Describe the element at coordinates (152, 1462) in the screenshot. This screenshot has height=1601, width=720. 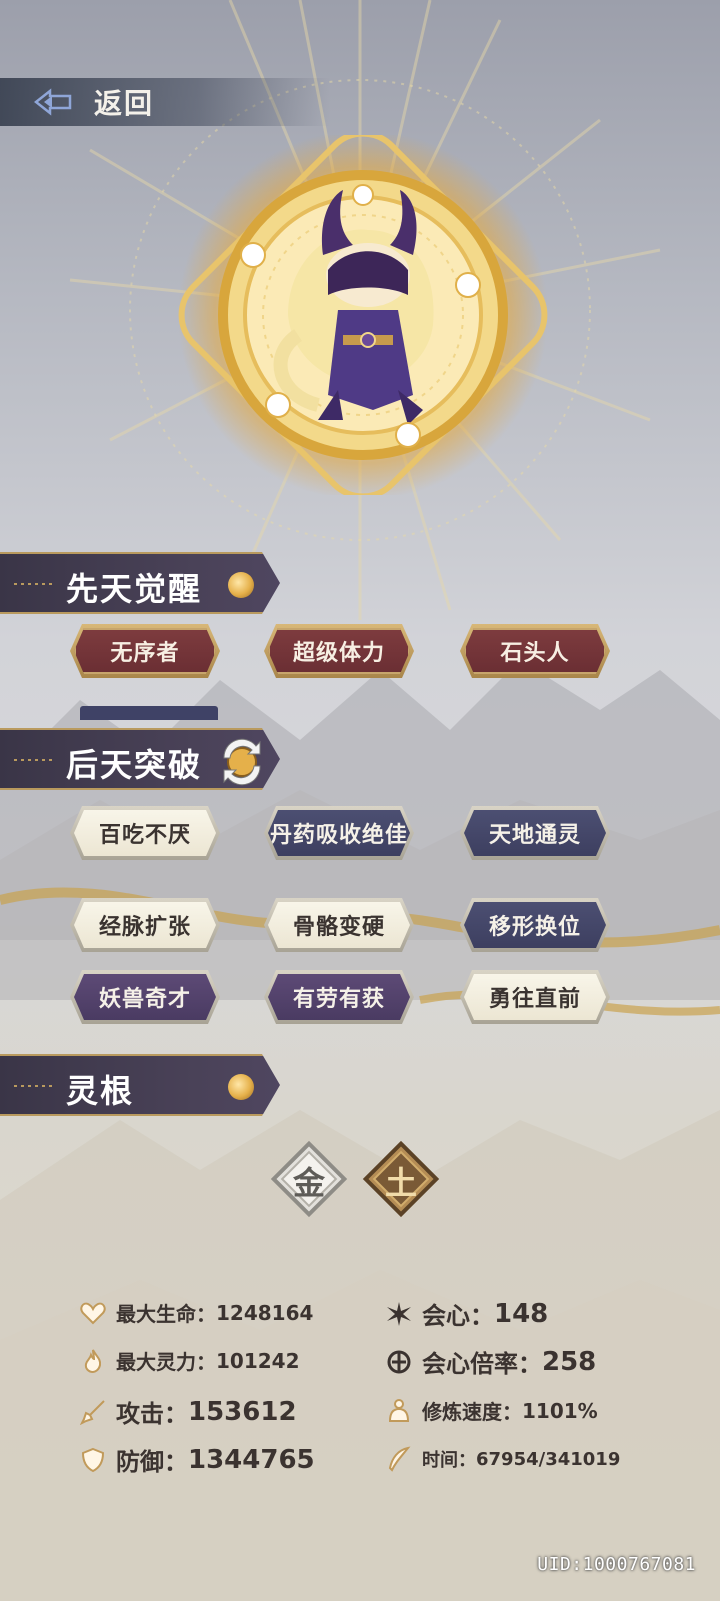
I see `stat-label: 防御：` at that location.